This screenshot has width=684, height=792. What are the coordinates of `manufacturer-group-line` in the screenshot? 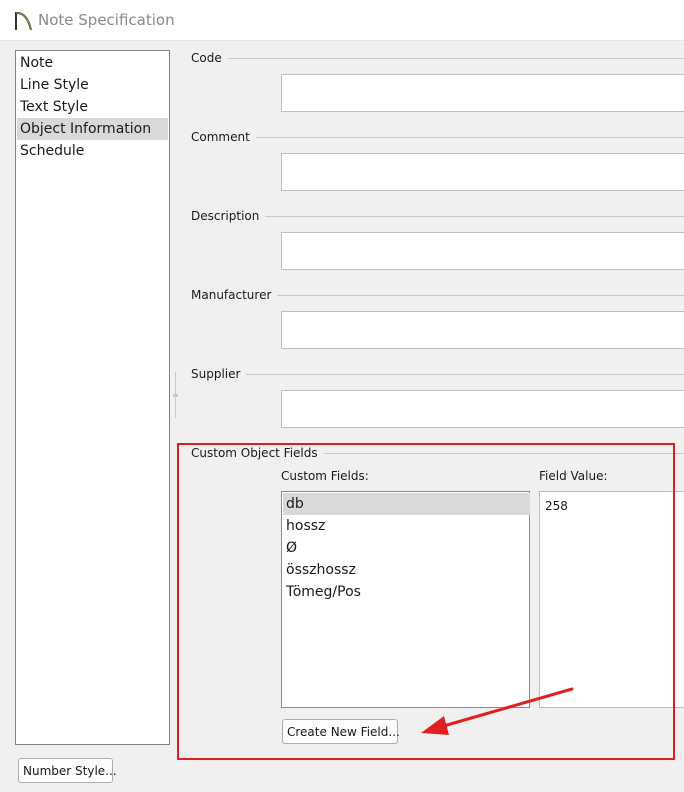 It's located at (478, 295).